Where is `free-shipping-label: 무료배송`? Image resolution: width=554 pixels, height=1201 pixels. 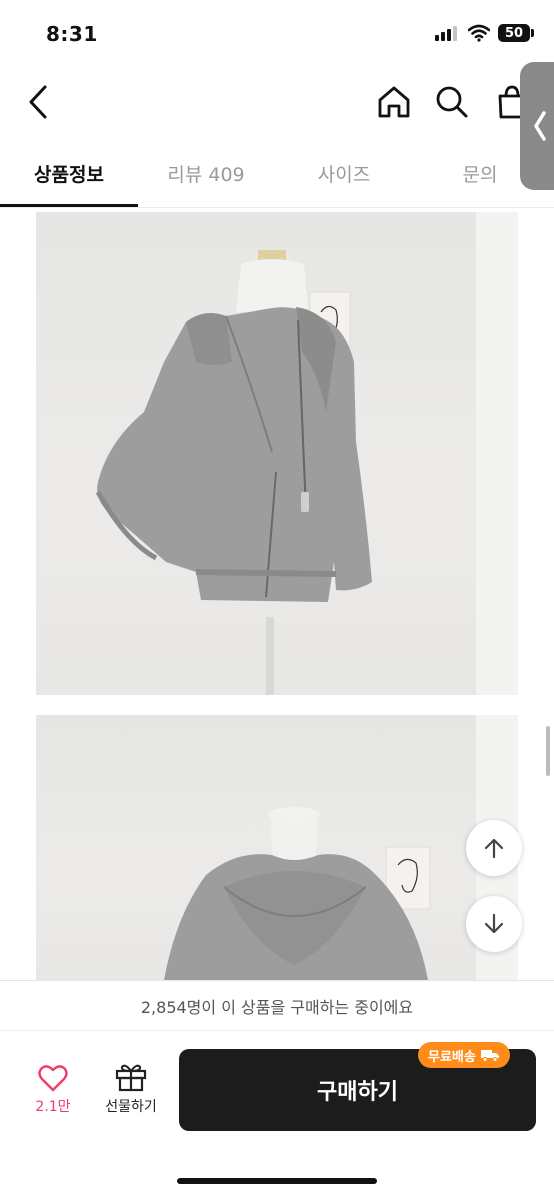 free-shipping-label: 무료배송 is located at coordinates (452, 1057).